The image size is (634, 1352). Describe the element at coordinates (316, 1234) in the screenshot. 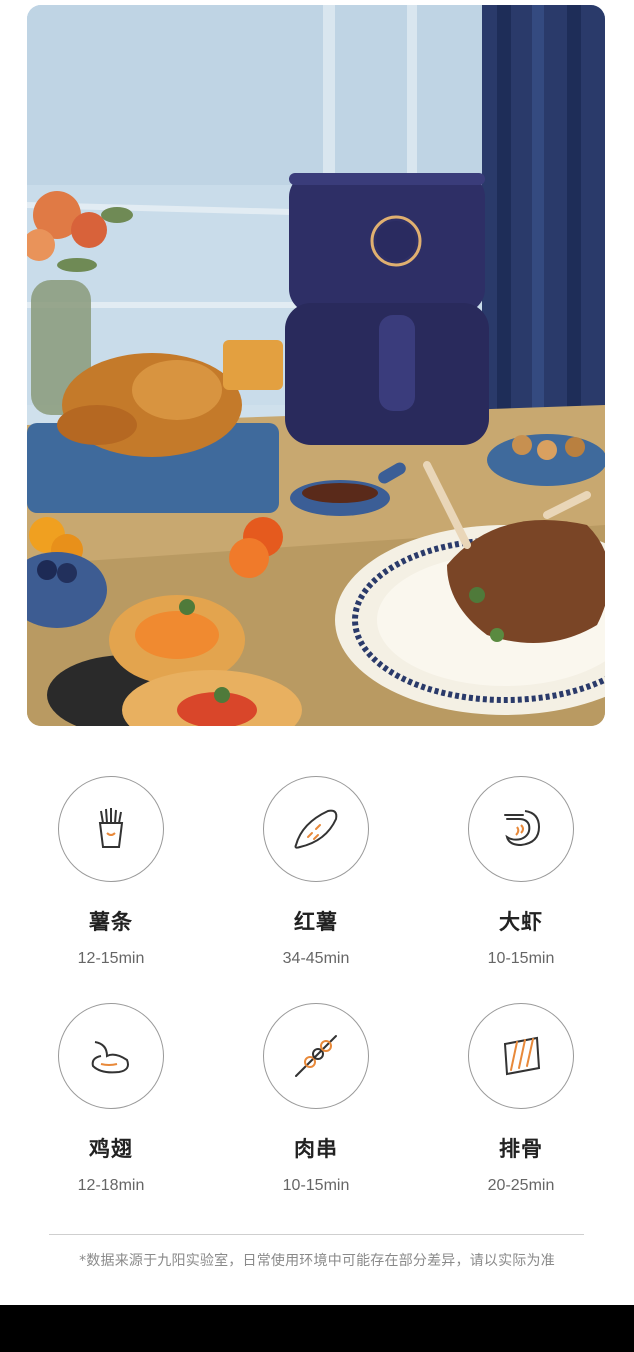

I see `divider` at that location.